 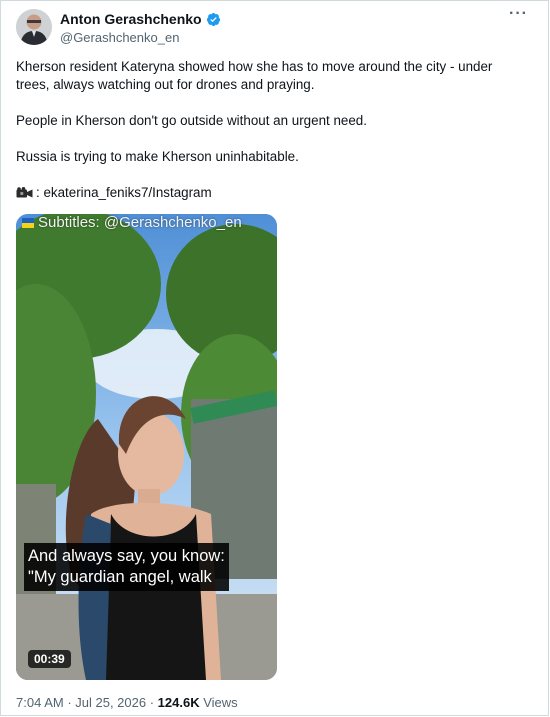 What do you see at coordinates (119, 37) in the screenshot?
I see `author-handle: @Gerashchenko_en` at bounding box center [119, 37].